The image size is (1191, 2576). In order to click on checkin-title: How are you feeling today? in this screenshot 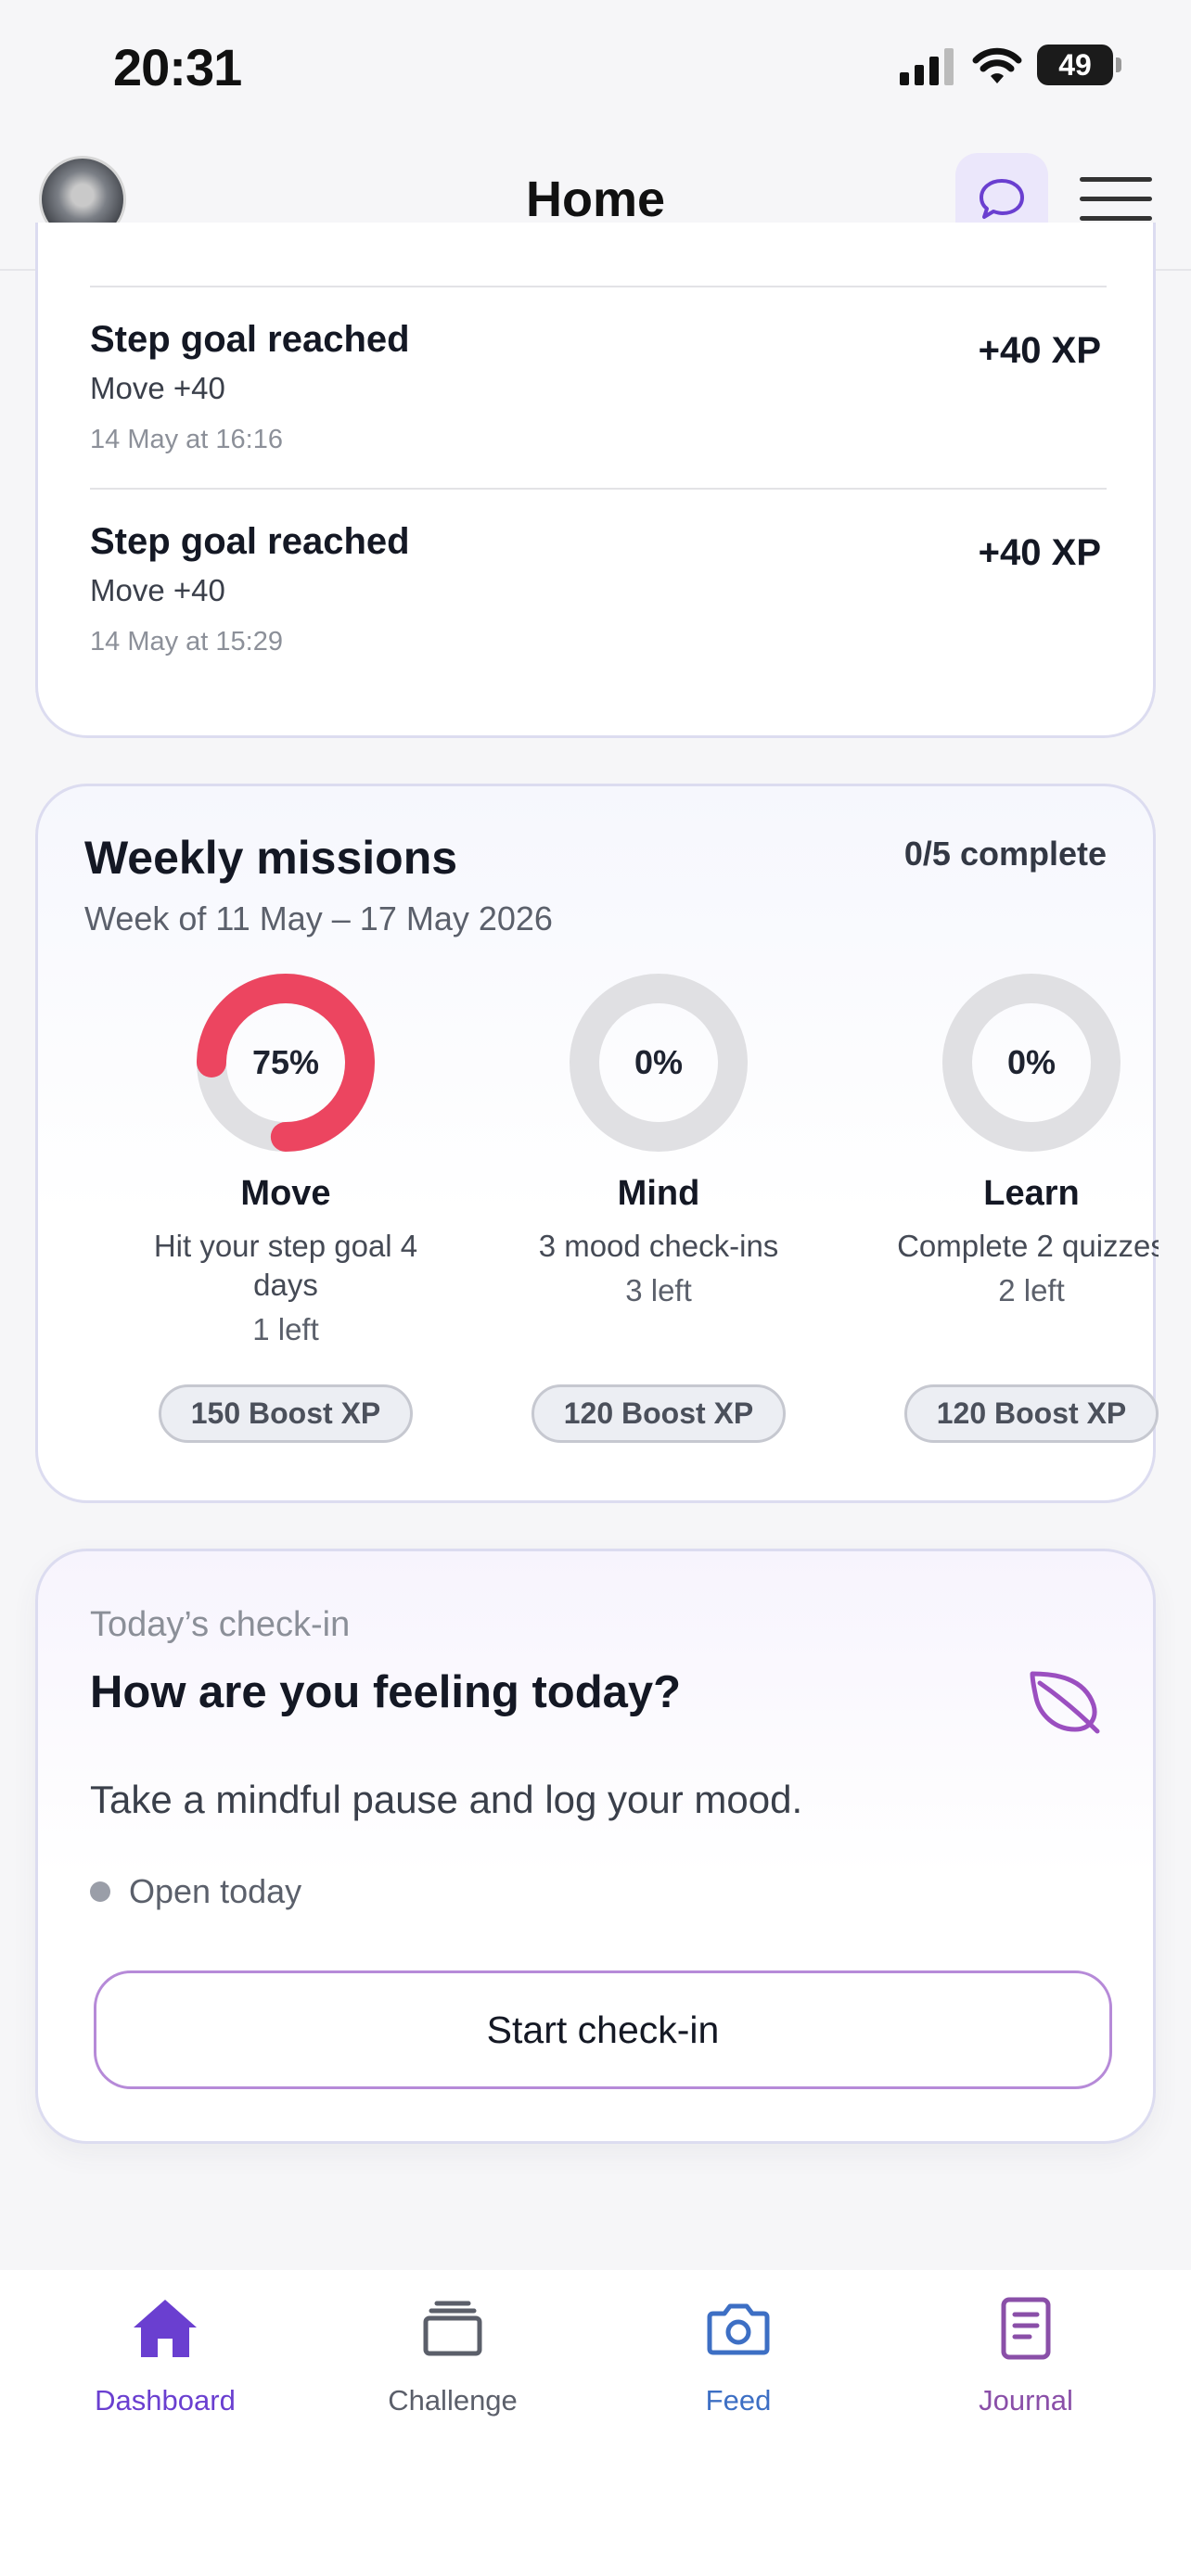, I will do `click(386, 1692)`.